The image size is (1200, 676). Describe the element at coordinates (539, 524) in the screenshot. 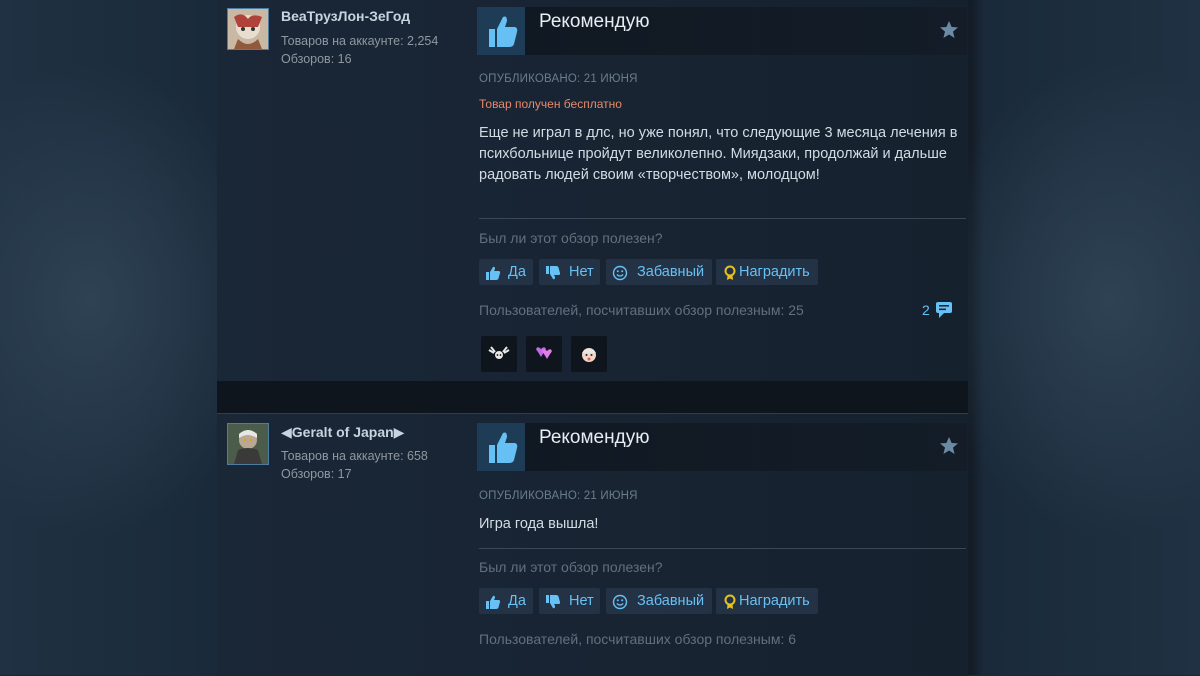

I see `review-text: Игра года вышла!` at that location.